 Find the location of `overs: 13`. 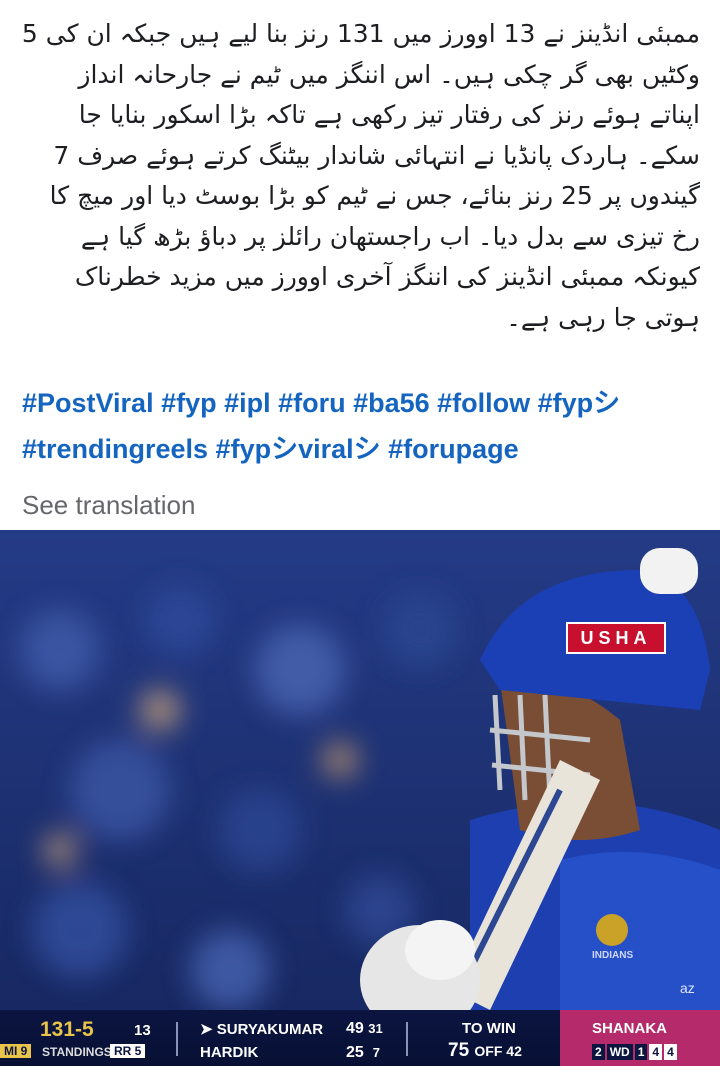

overs: 13 is located at coordinates (142, 1030).